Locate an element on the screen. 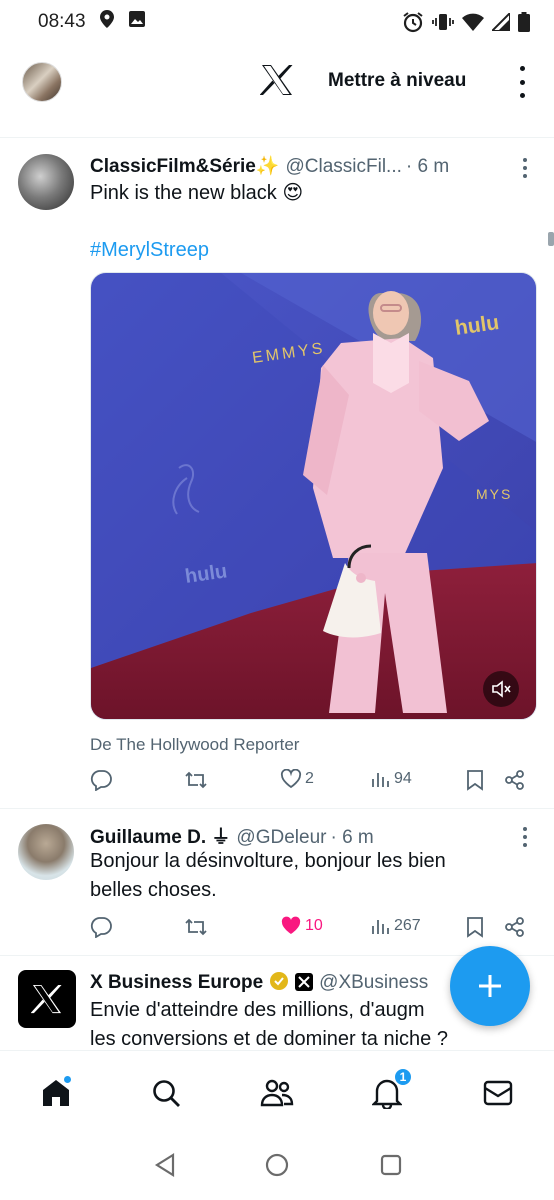 This screenshot has height=1200, width=554. system-navigation-bar is located at coordinates (277, 1165).